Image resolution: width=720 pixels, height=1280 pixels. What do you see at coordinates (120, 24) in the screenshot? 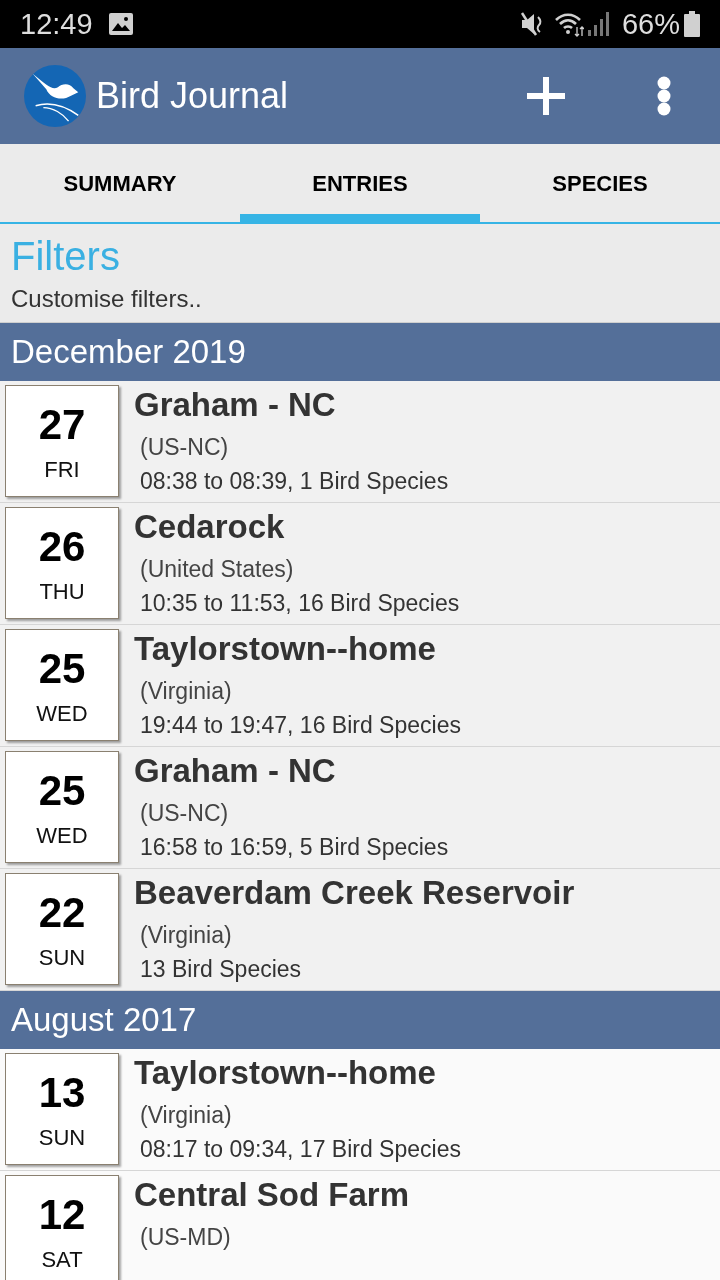
I see `image-icon` at bounding box center [120, 24].